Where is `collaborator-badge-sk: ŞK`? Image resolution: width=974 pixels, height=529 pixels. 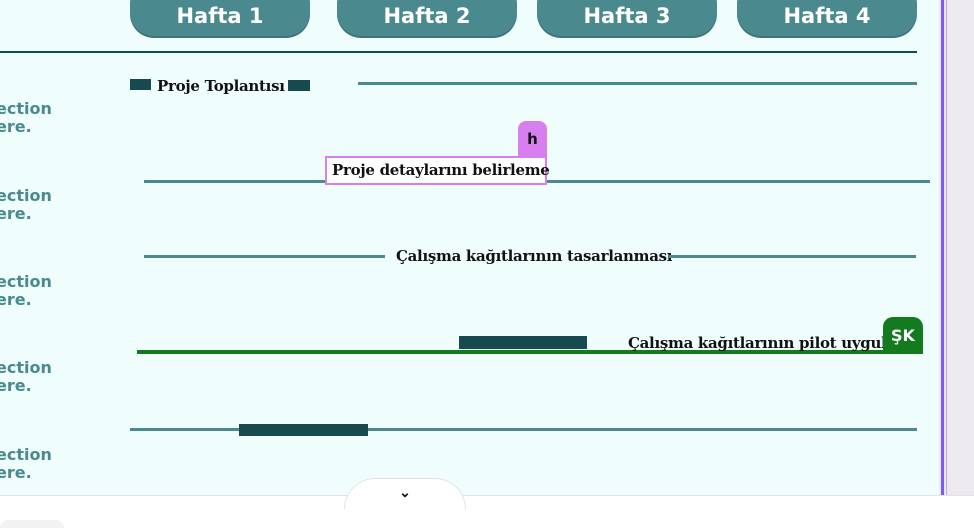
collaborator-badge-sk: ŞK is located at coordinates (903, 335).